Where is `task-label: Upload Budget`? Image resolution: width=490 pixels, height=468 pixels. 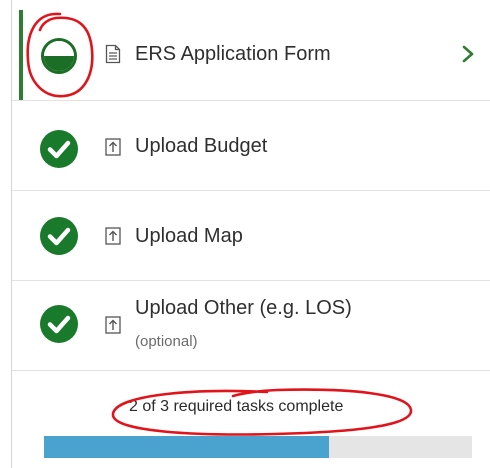
task-label: Upload Budget is located at coordinates (201, 146).